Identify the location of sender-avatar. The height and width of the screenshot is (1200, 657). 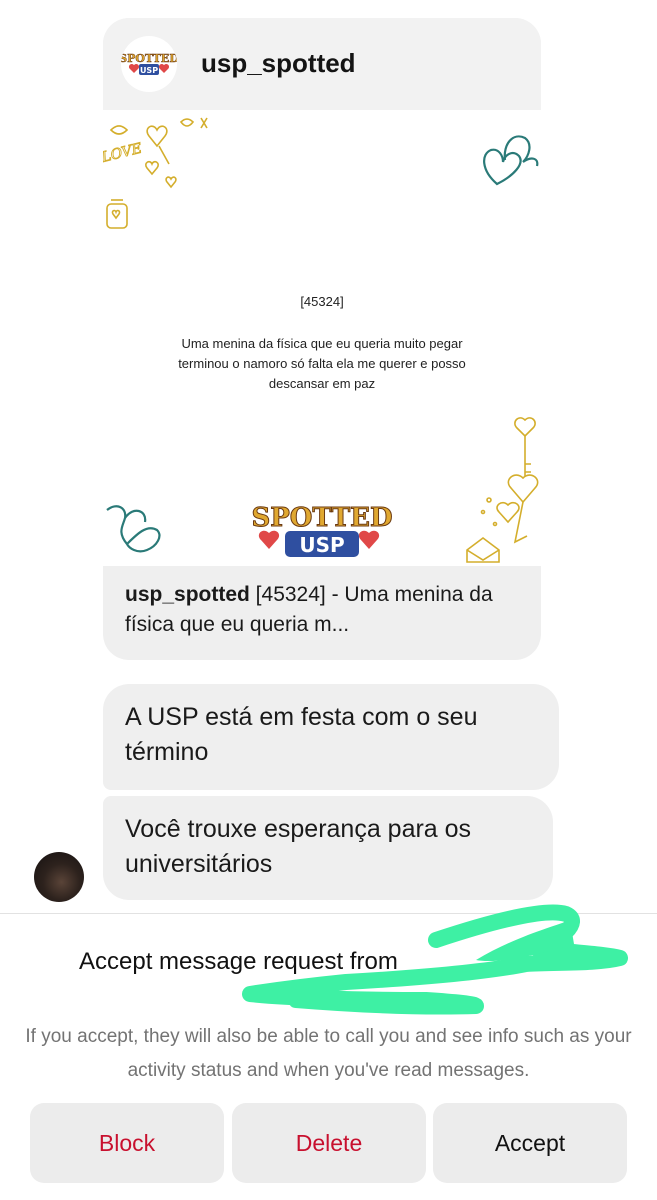
(59, 877).